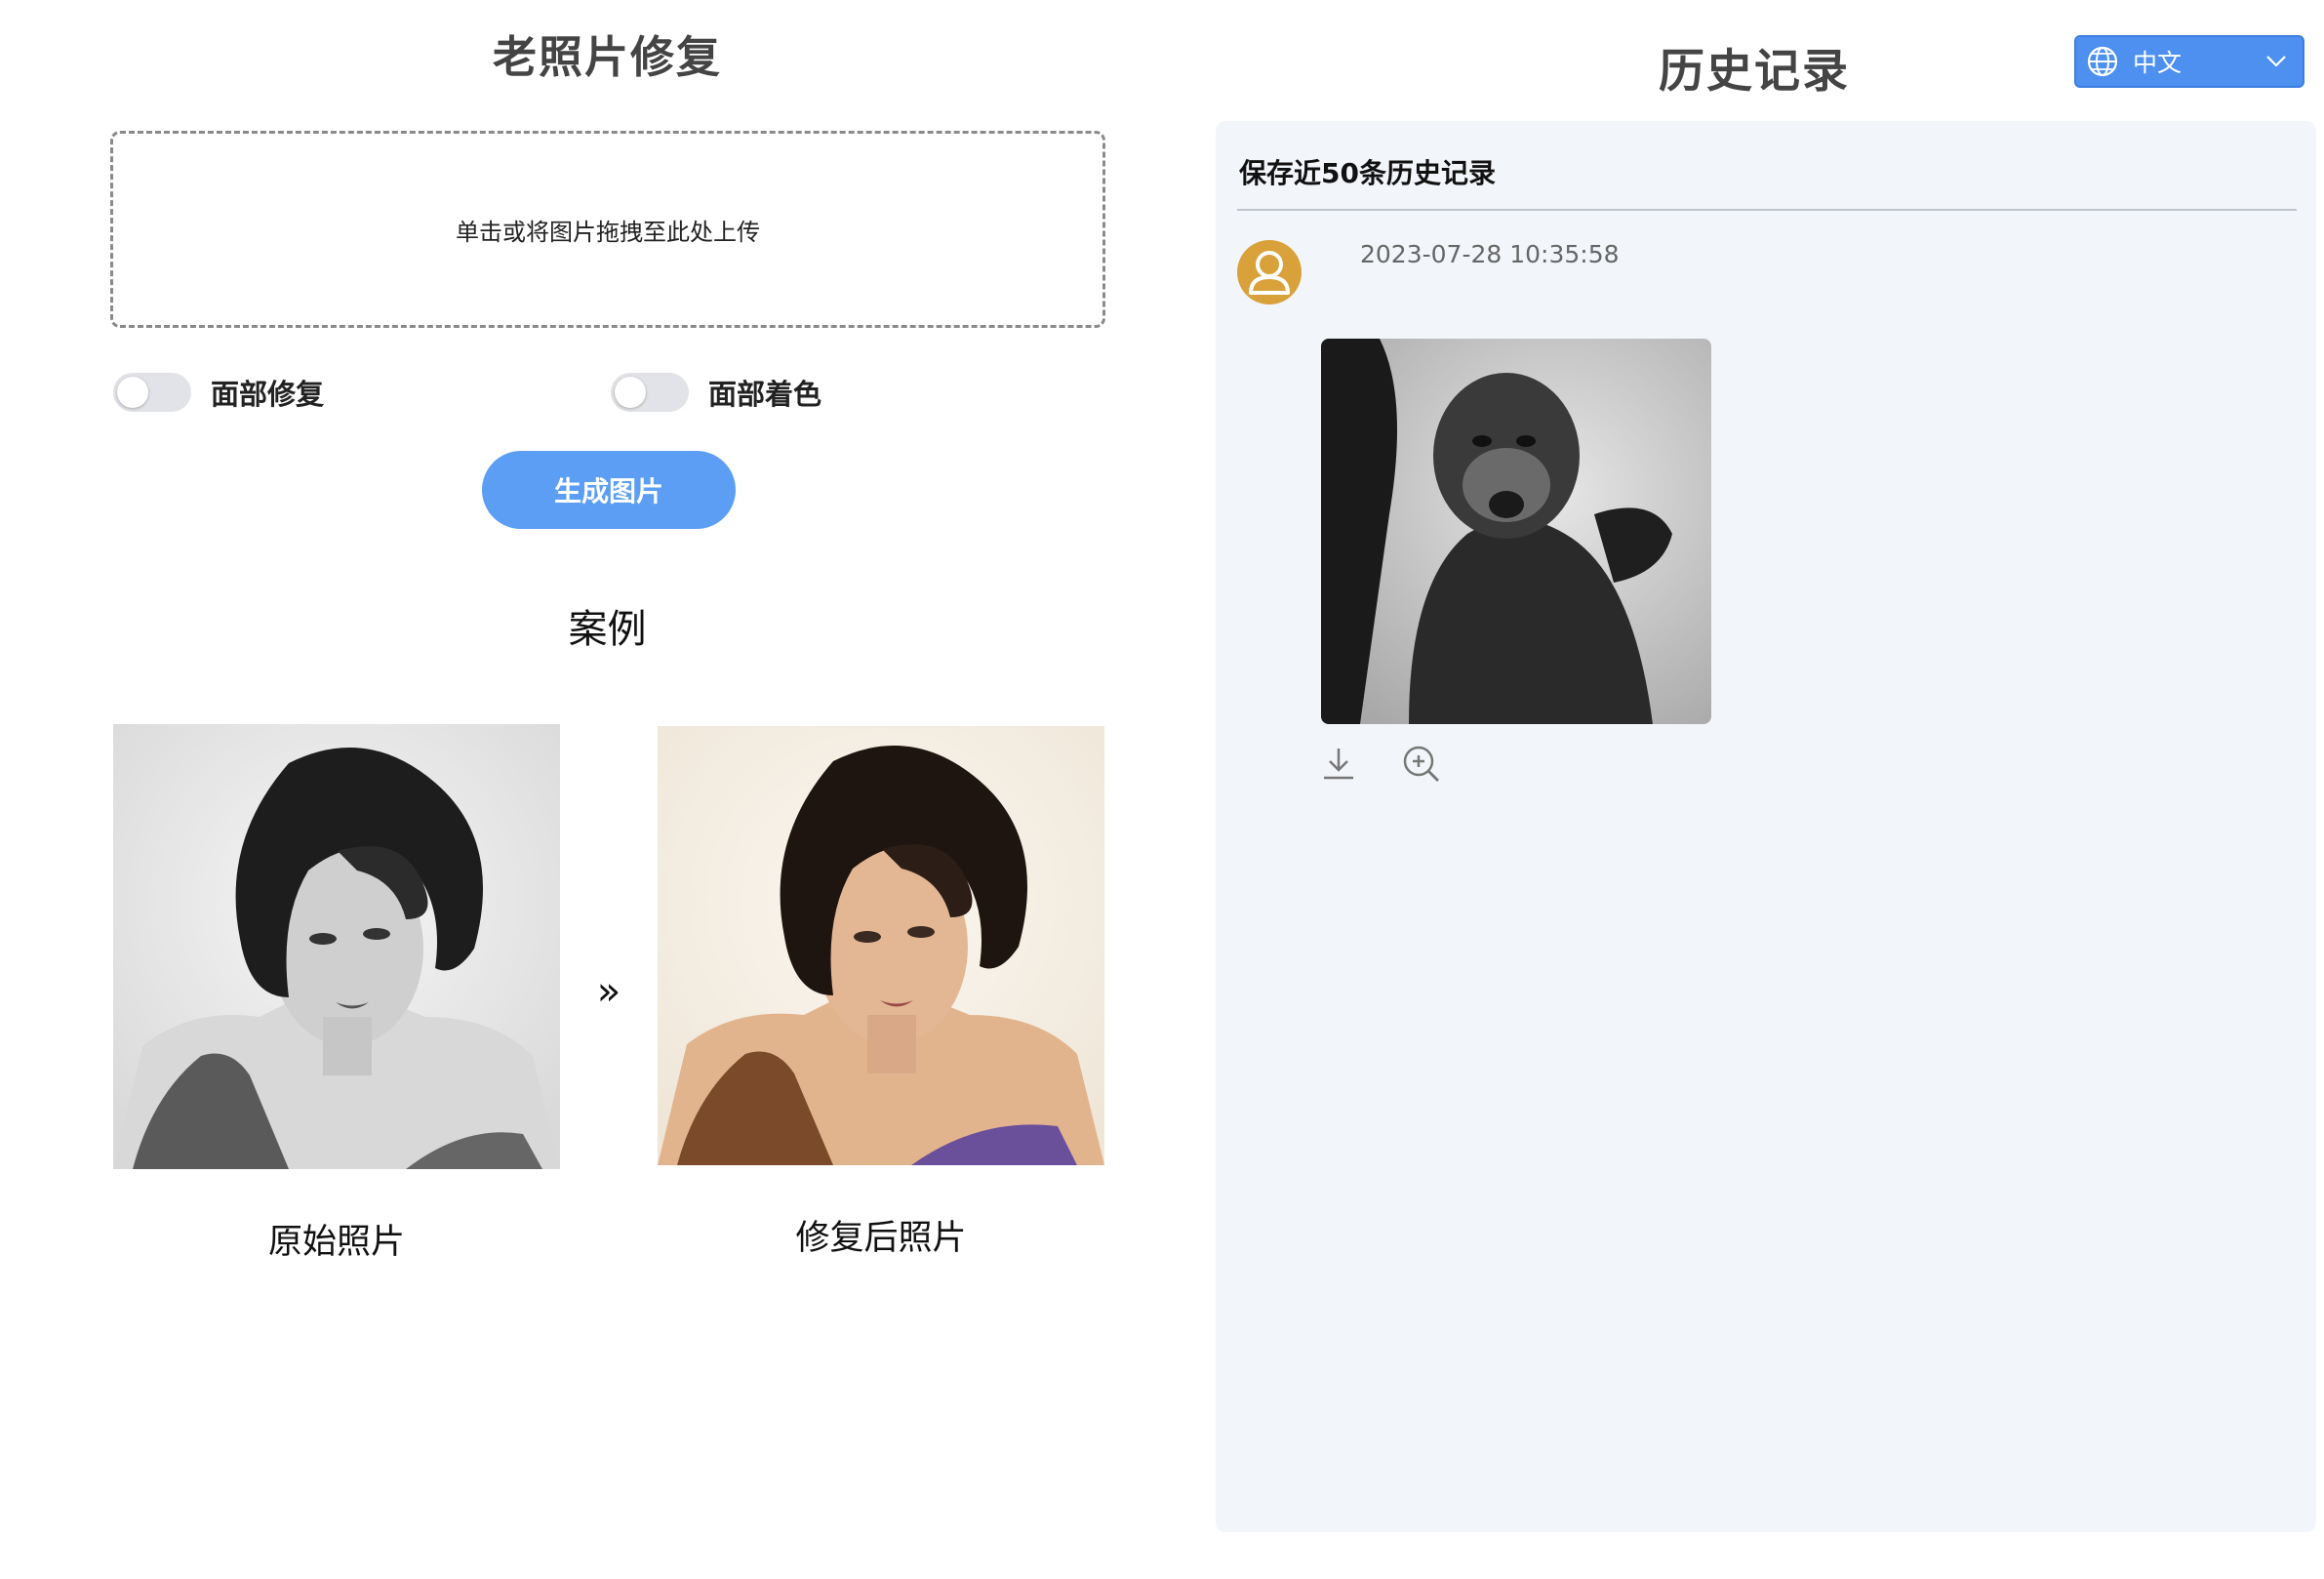  Describe the element at coordinates (268, 394) in the screenshot. I see `face-restore-label: 面部修复` at that location.